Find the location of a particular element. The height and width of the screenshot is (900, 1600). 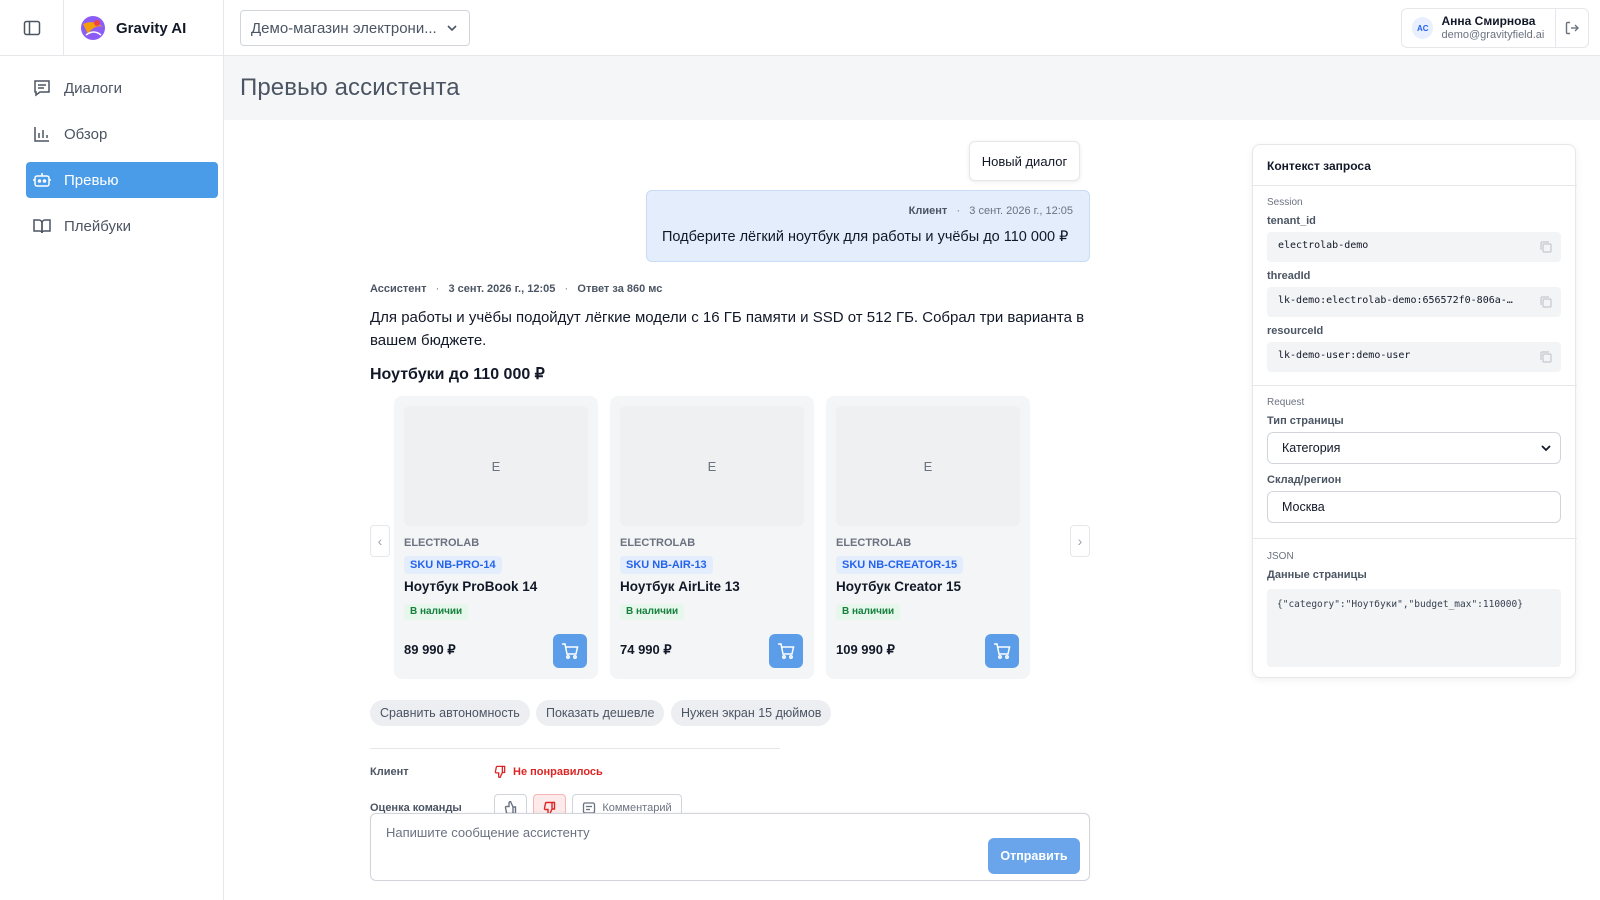

product-price: 109 990 ₽ is located at coordinates (865, 649).